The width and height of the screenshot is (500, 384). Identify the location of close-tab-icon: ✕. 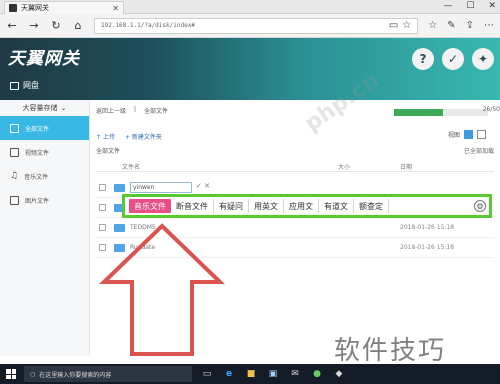
(115, 8).